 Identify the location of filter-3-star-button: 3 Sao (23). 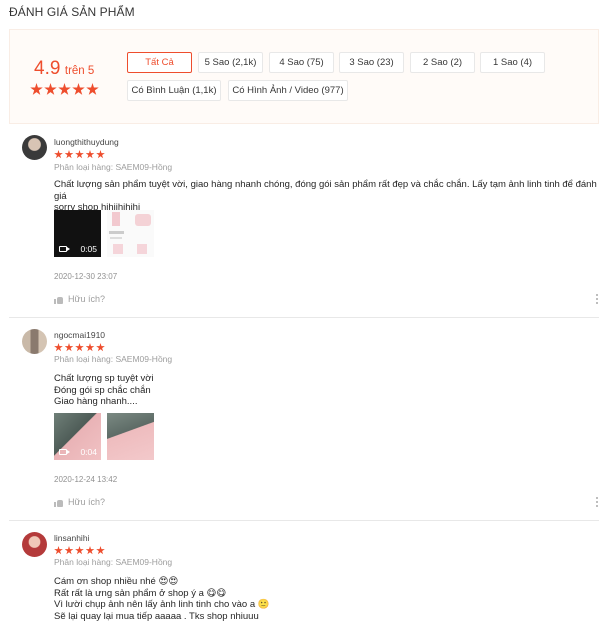
(371, 62).